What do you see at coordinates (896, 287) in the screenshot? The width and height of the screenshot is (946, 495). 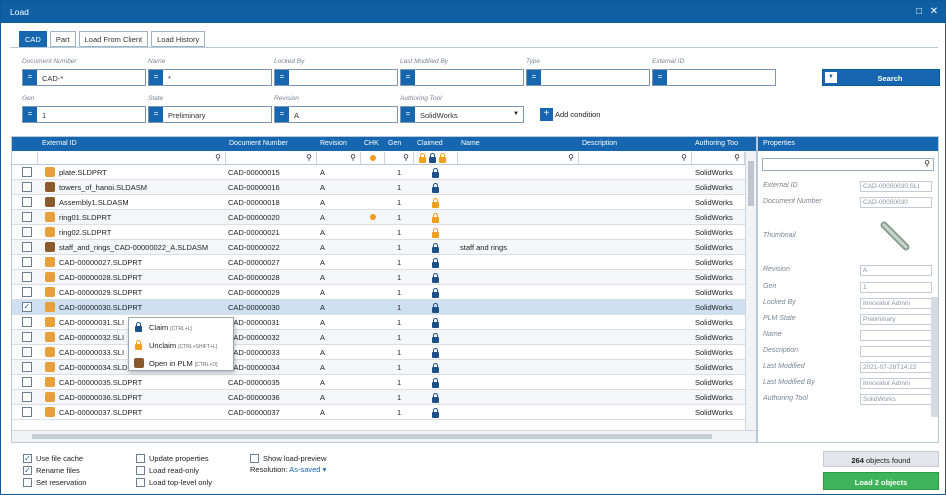 I see `property-value: 1` at bounding box center [896, 287].